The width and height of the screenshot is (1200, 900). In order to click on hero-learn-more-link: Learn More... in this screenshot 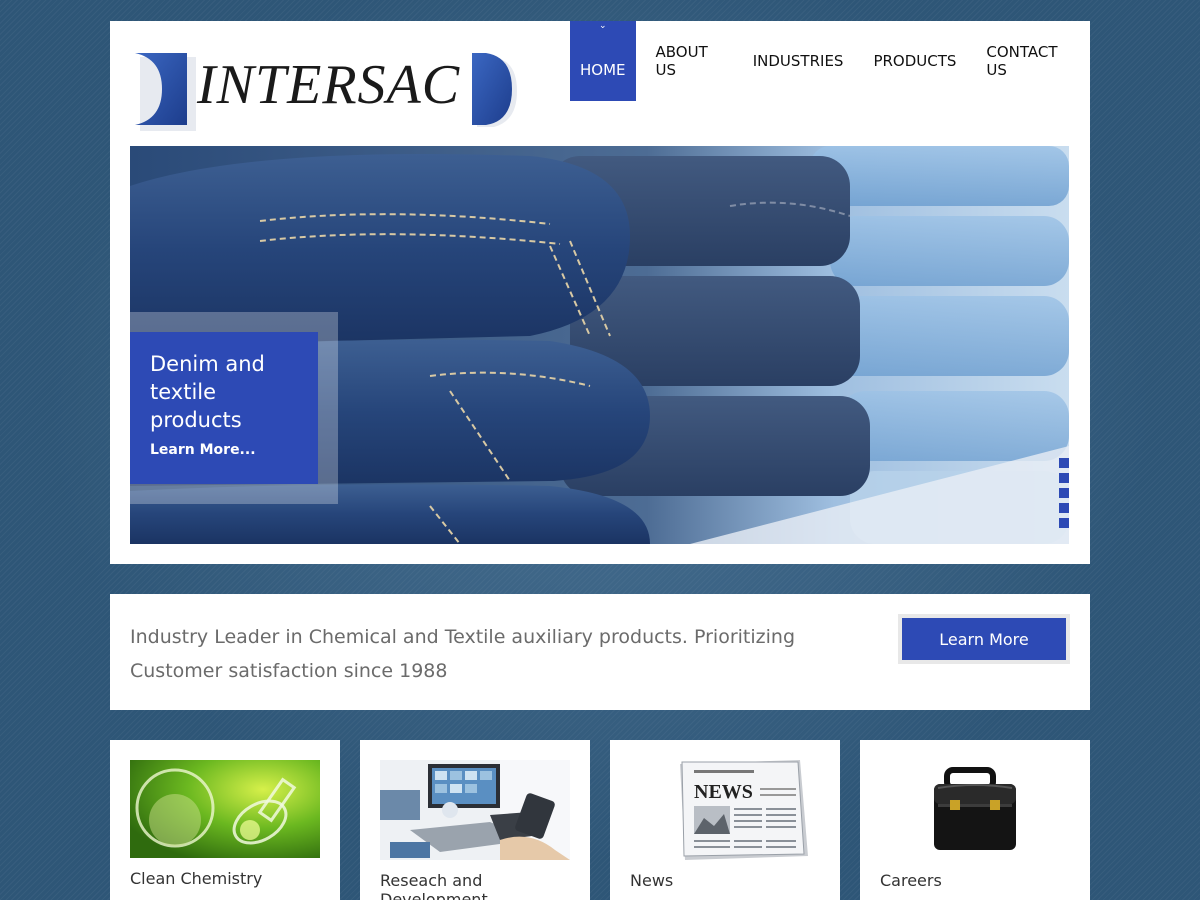, I will do `click(224, 450)`.